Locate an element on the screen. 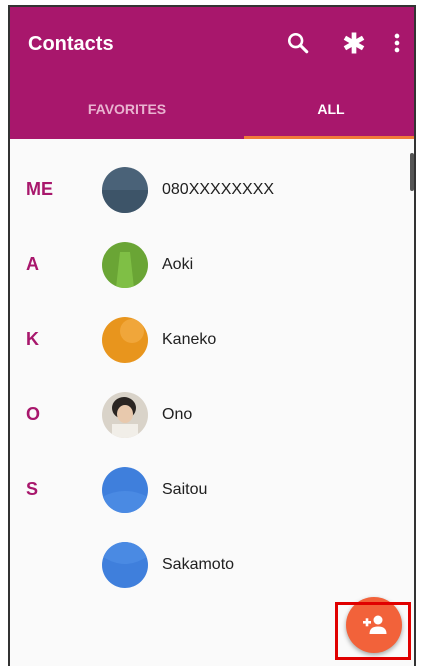 Image resolution: width=424 pixels, height=666 pixels. contact-name: Kaneko is located at coordinates (189, 339).